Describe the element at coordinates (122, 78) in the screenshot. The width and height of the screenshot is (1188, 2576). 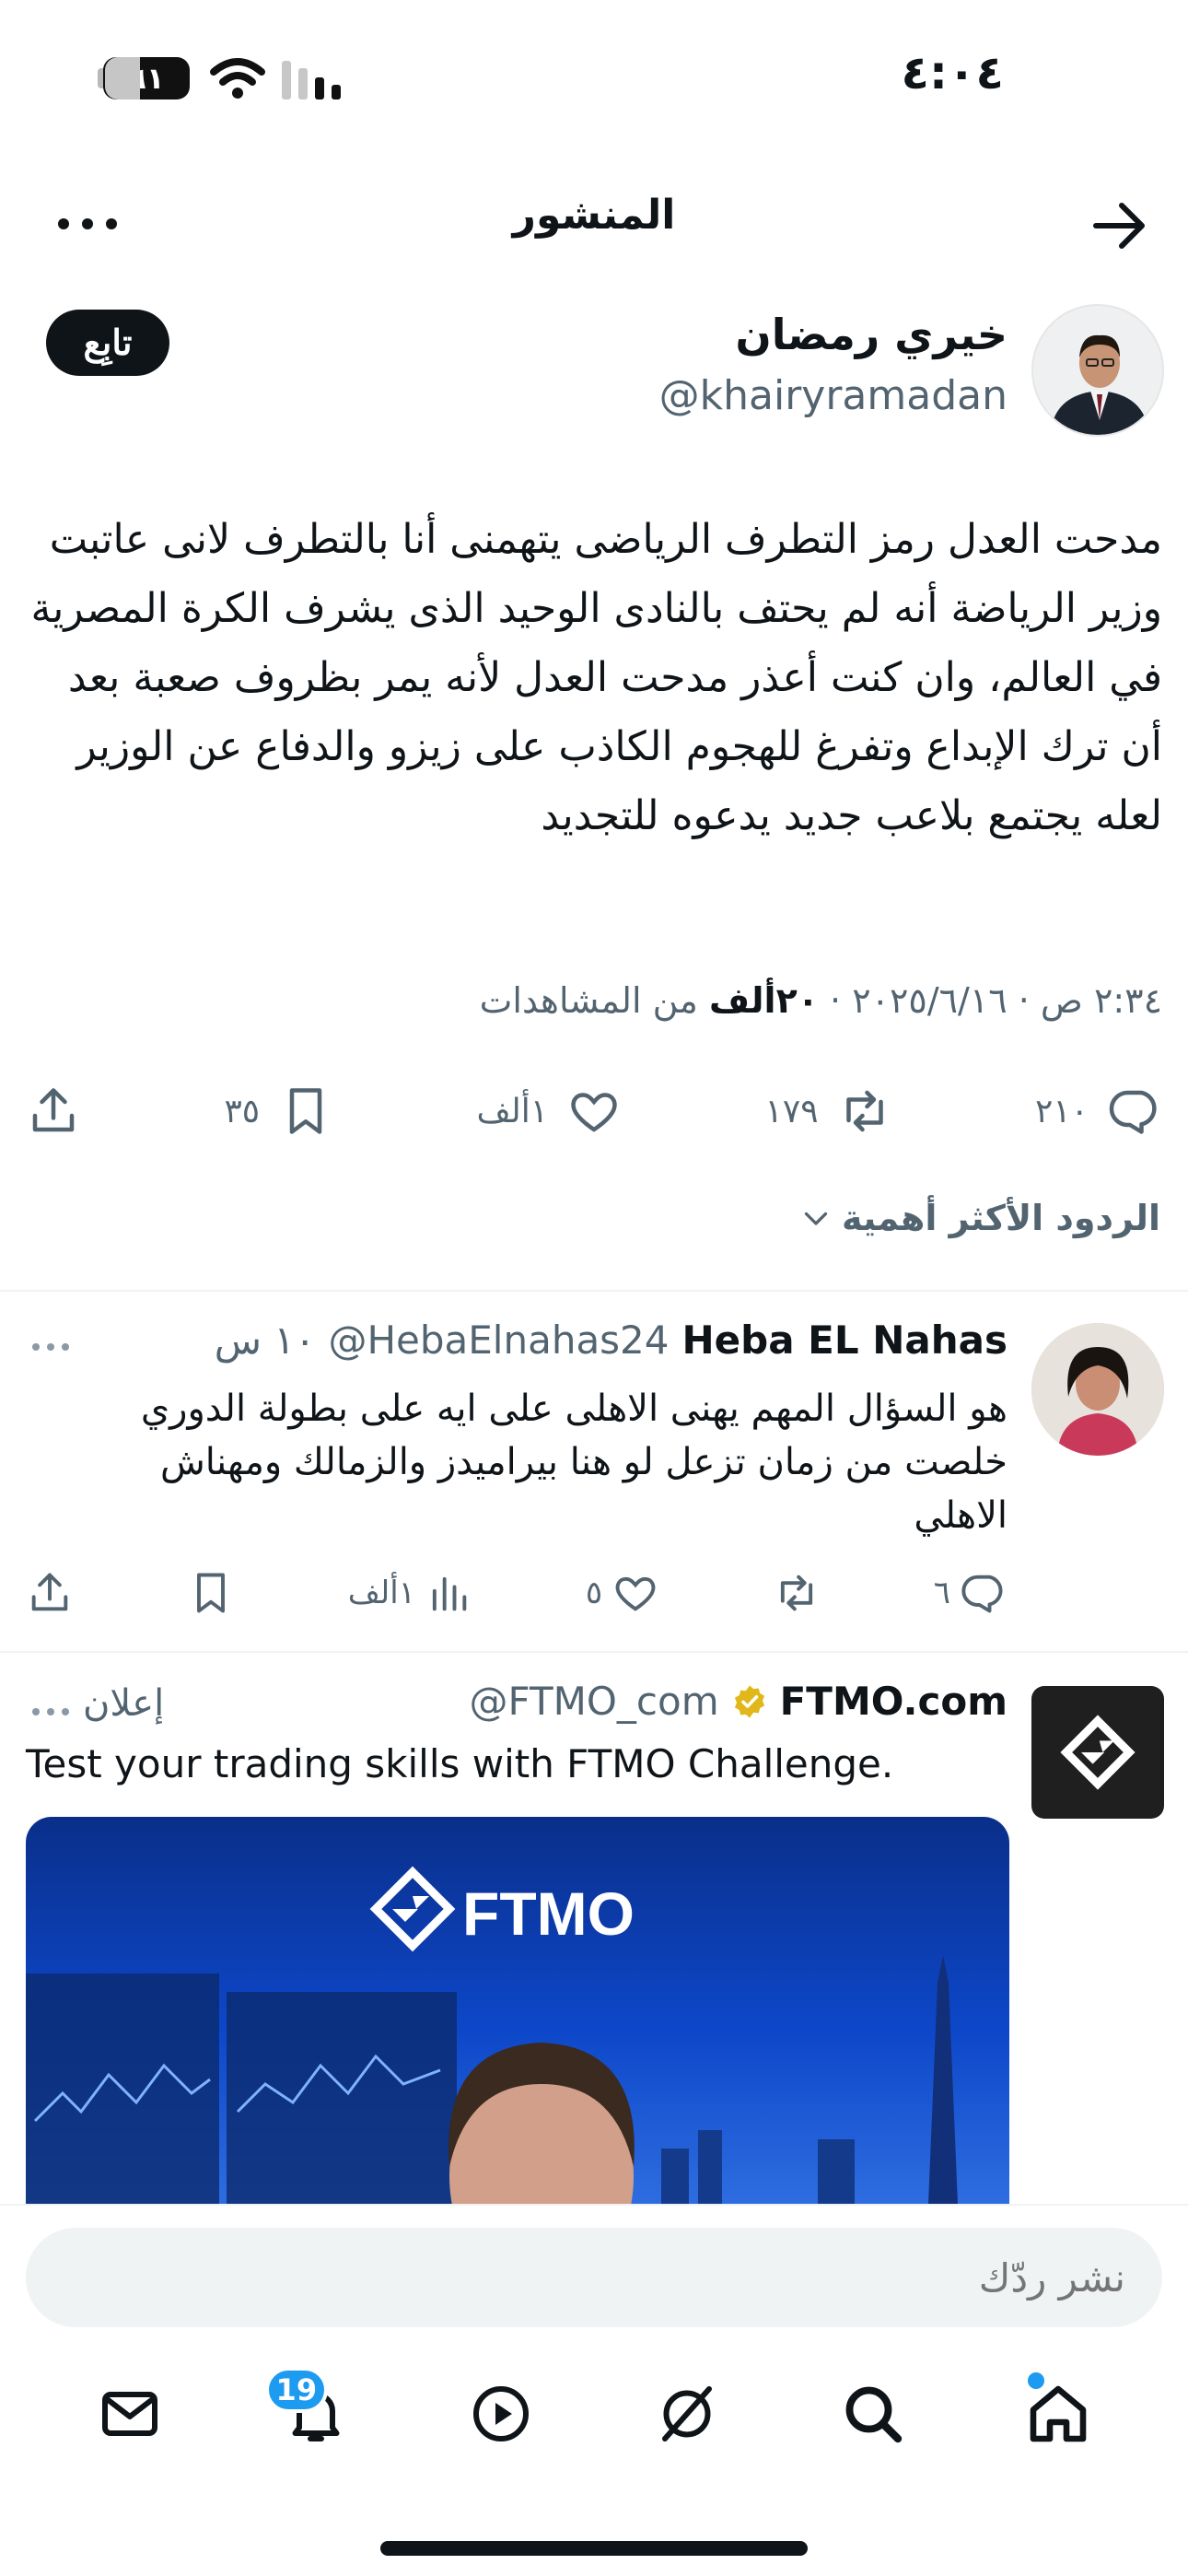
I see `battery-empty-portion` at that location.